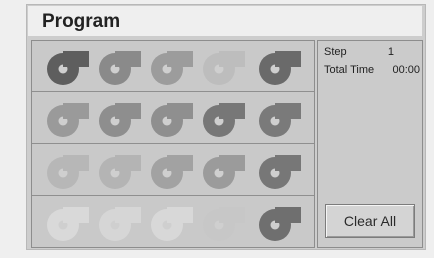 The width and height of the screenshot is (434, 258). I want to click on step-value: 1, so click(390, 52).